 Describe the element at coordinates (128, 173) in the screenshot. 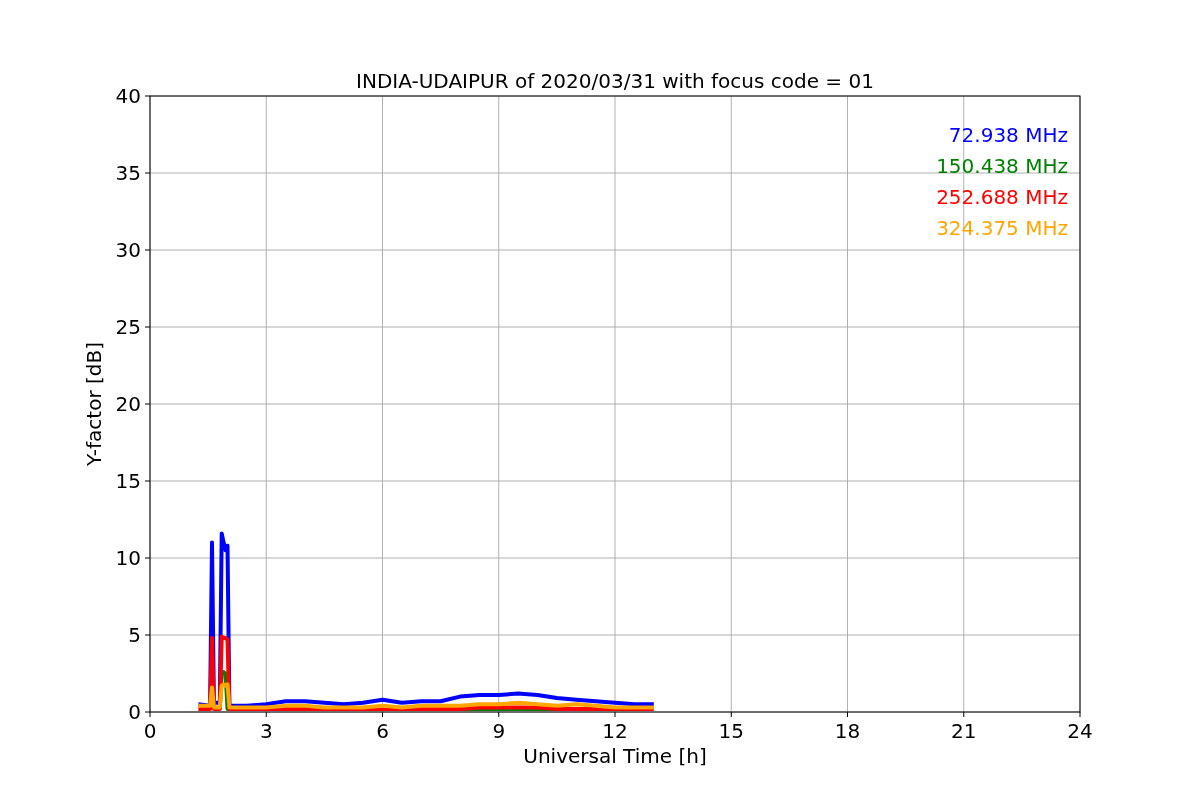

I see `tick-label: 35` at that location.